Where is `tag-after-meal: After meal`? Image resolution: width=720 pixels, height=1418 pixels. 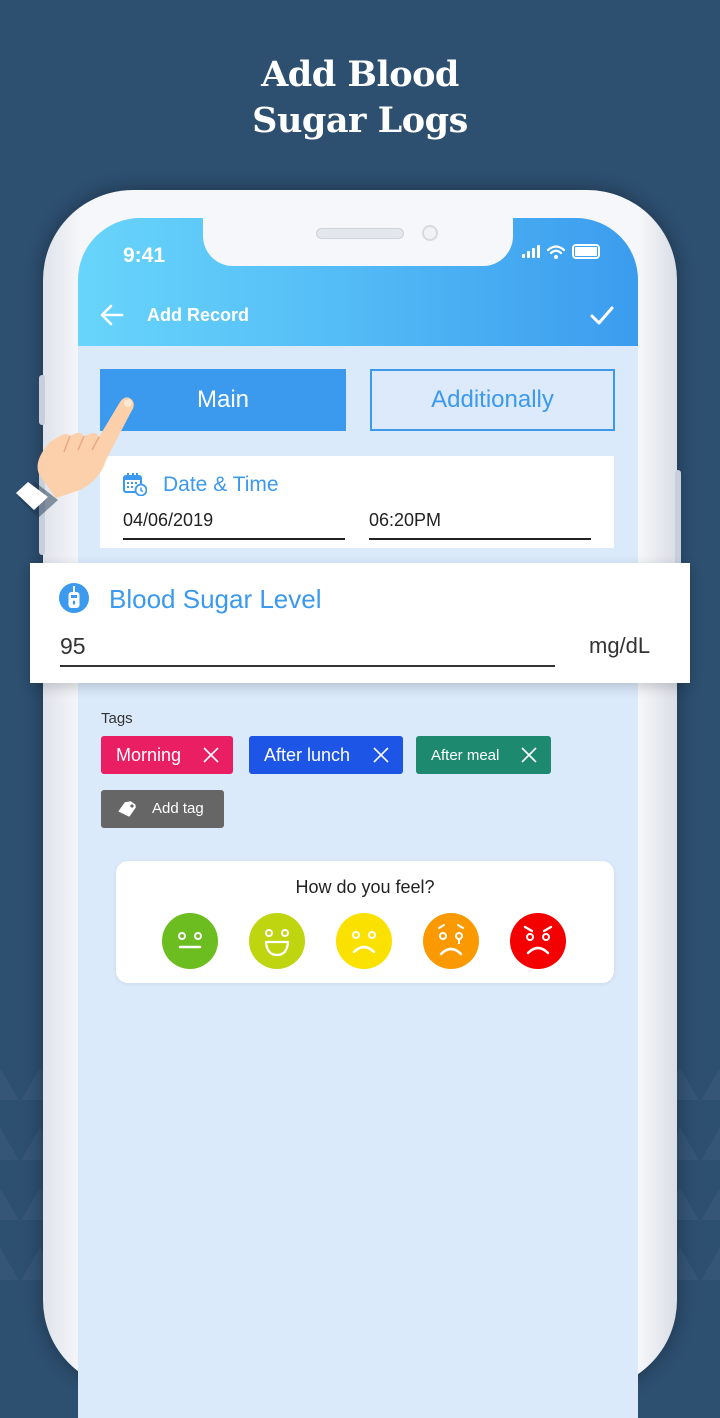
tag-after-meal: After meal is located at coordinates (483, 755).